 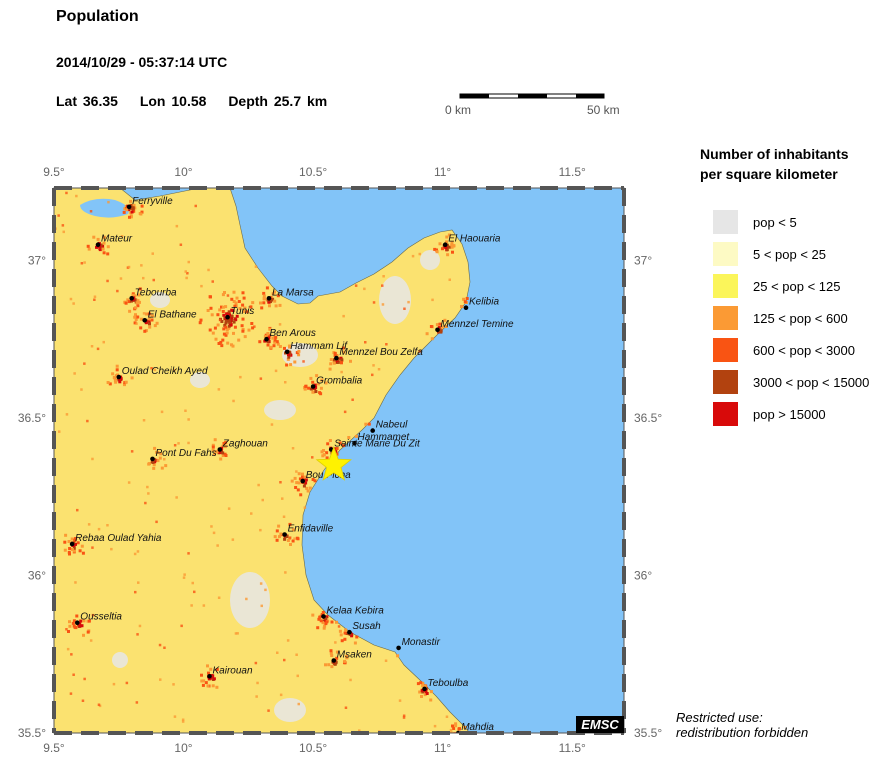 What do you see at coordinates (442, 172) in the screenshot?
I see `x-tick-label-top: 11°` at bounding box center [442, 172].